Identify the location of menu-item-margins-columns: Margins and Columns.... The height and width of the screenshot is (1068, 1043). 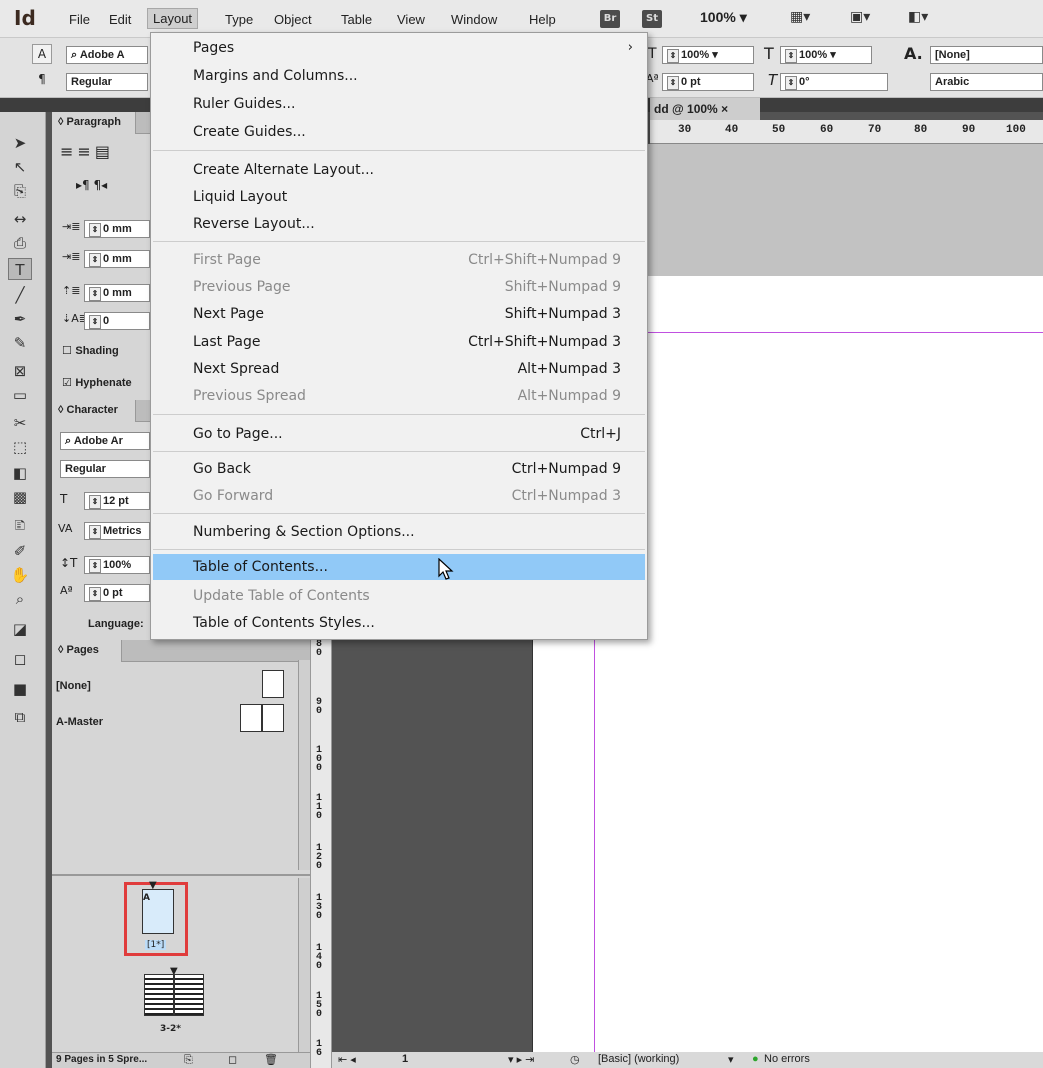
(399, 76).